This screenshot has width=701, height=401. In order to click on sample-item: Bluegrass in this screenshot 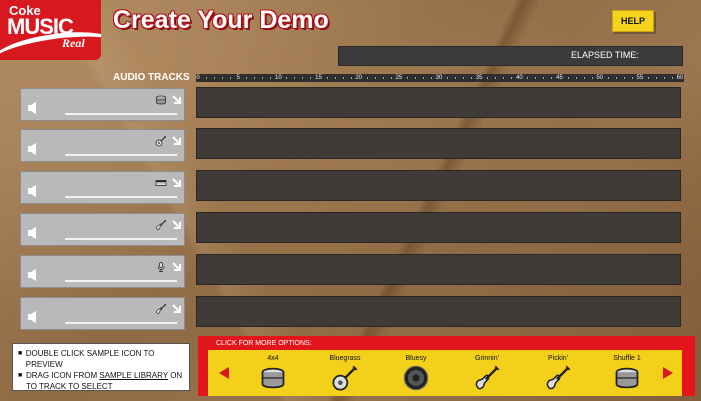, I will do `click(345, 375)`.